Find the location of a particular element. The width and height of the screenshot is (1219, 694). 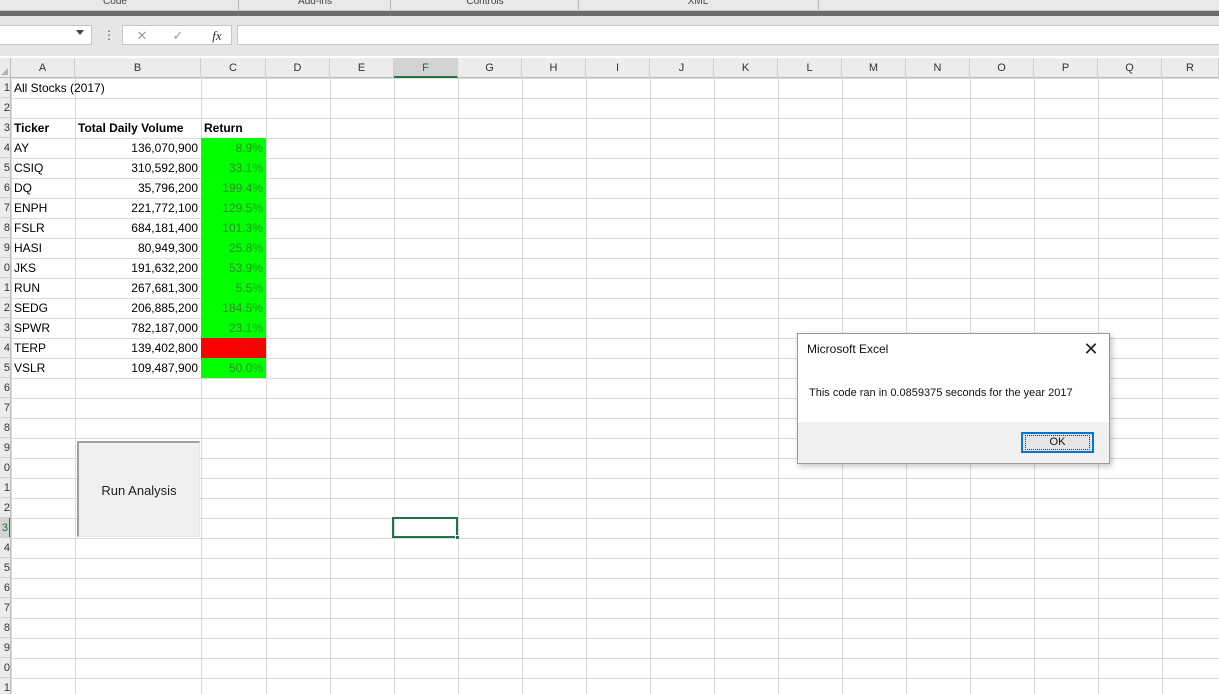

column-header-f: F is located at coordinates (426, 68).